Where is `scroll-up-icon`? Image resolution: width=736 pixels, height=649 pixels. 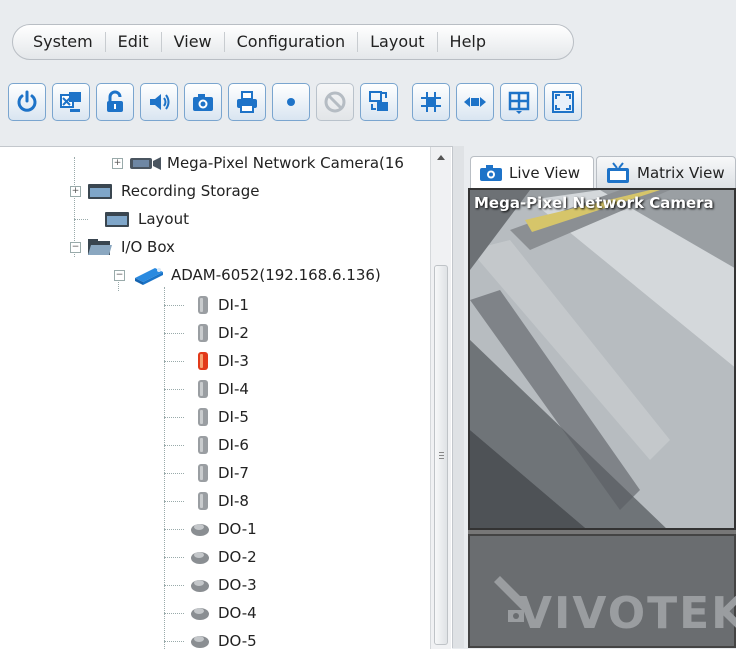
scroll-up-icon is located at coordinates (441, 157).